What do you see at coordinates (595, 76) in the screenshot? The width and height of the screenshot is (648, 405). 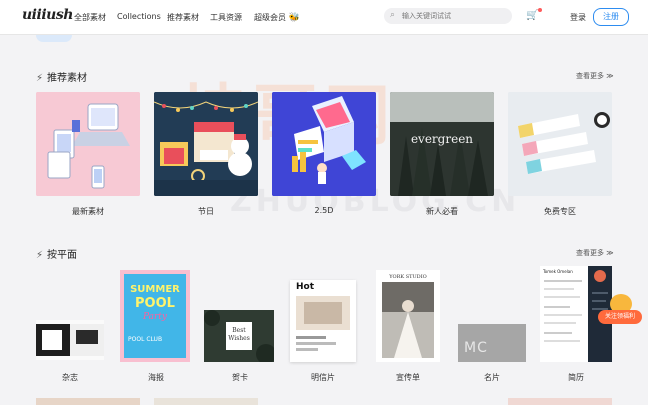 I see `section-recommended-more: 查看更多 ≫` at bounding box center [595, 76].